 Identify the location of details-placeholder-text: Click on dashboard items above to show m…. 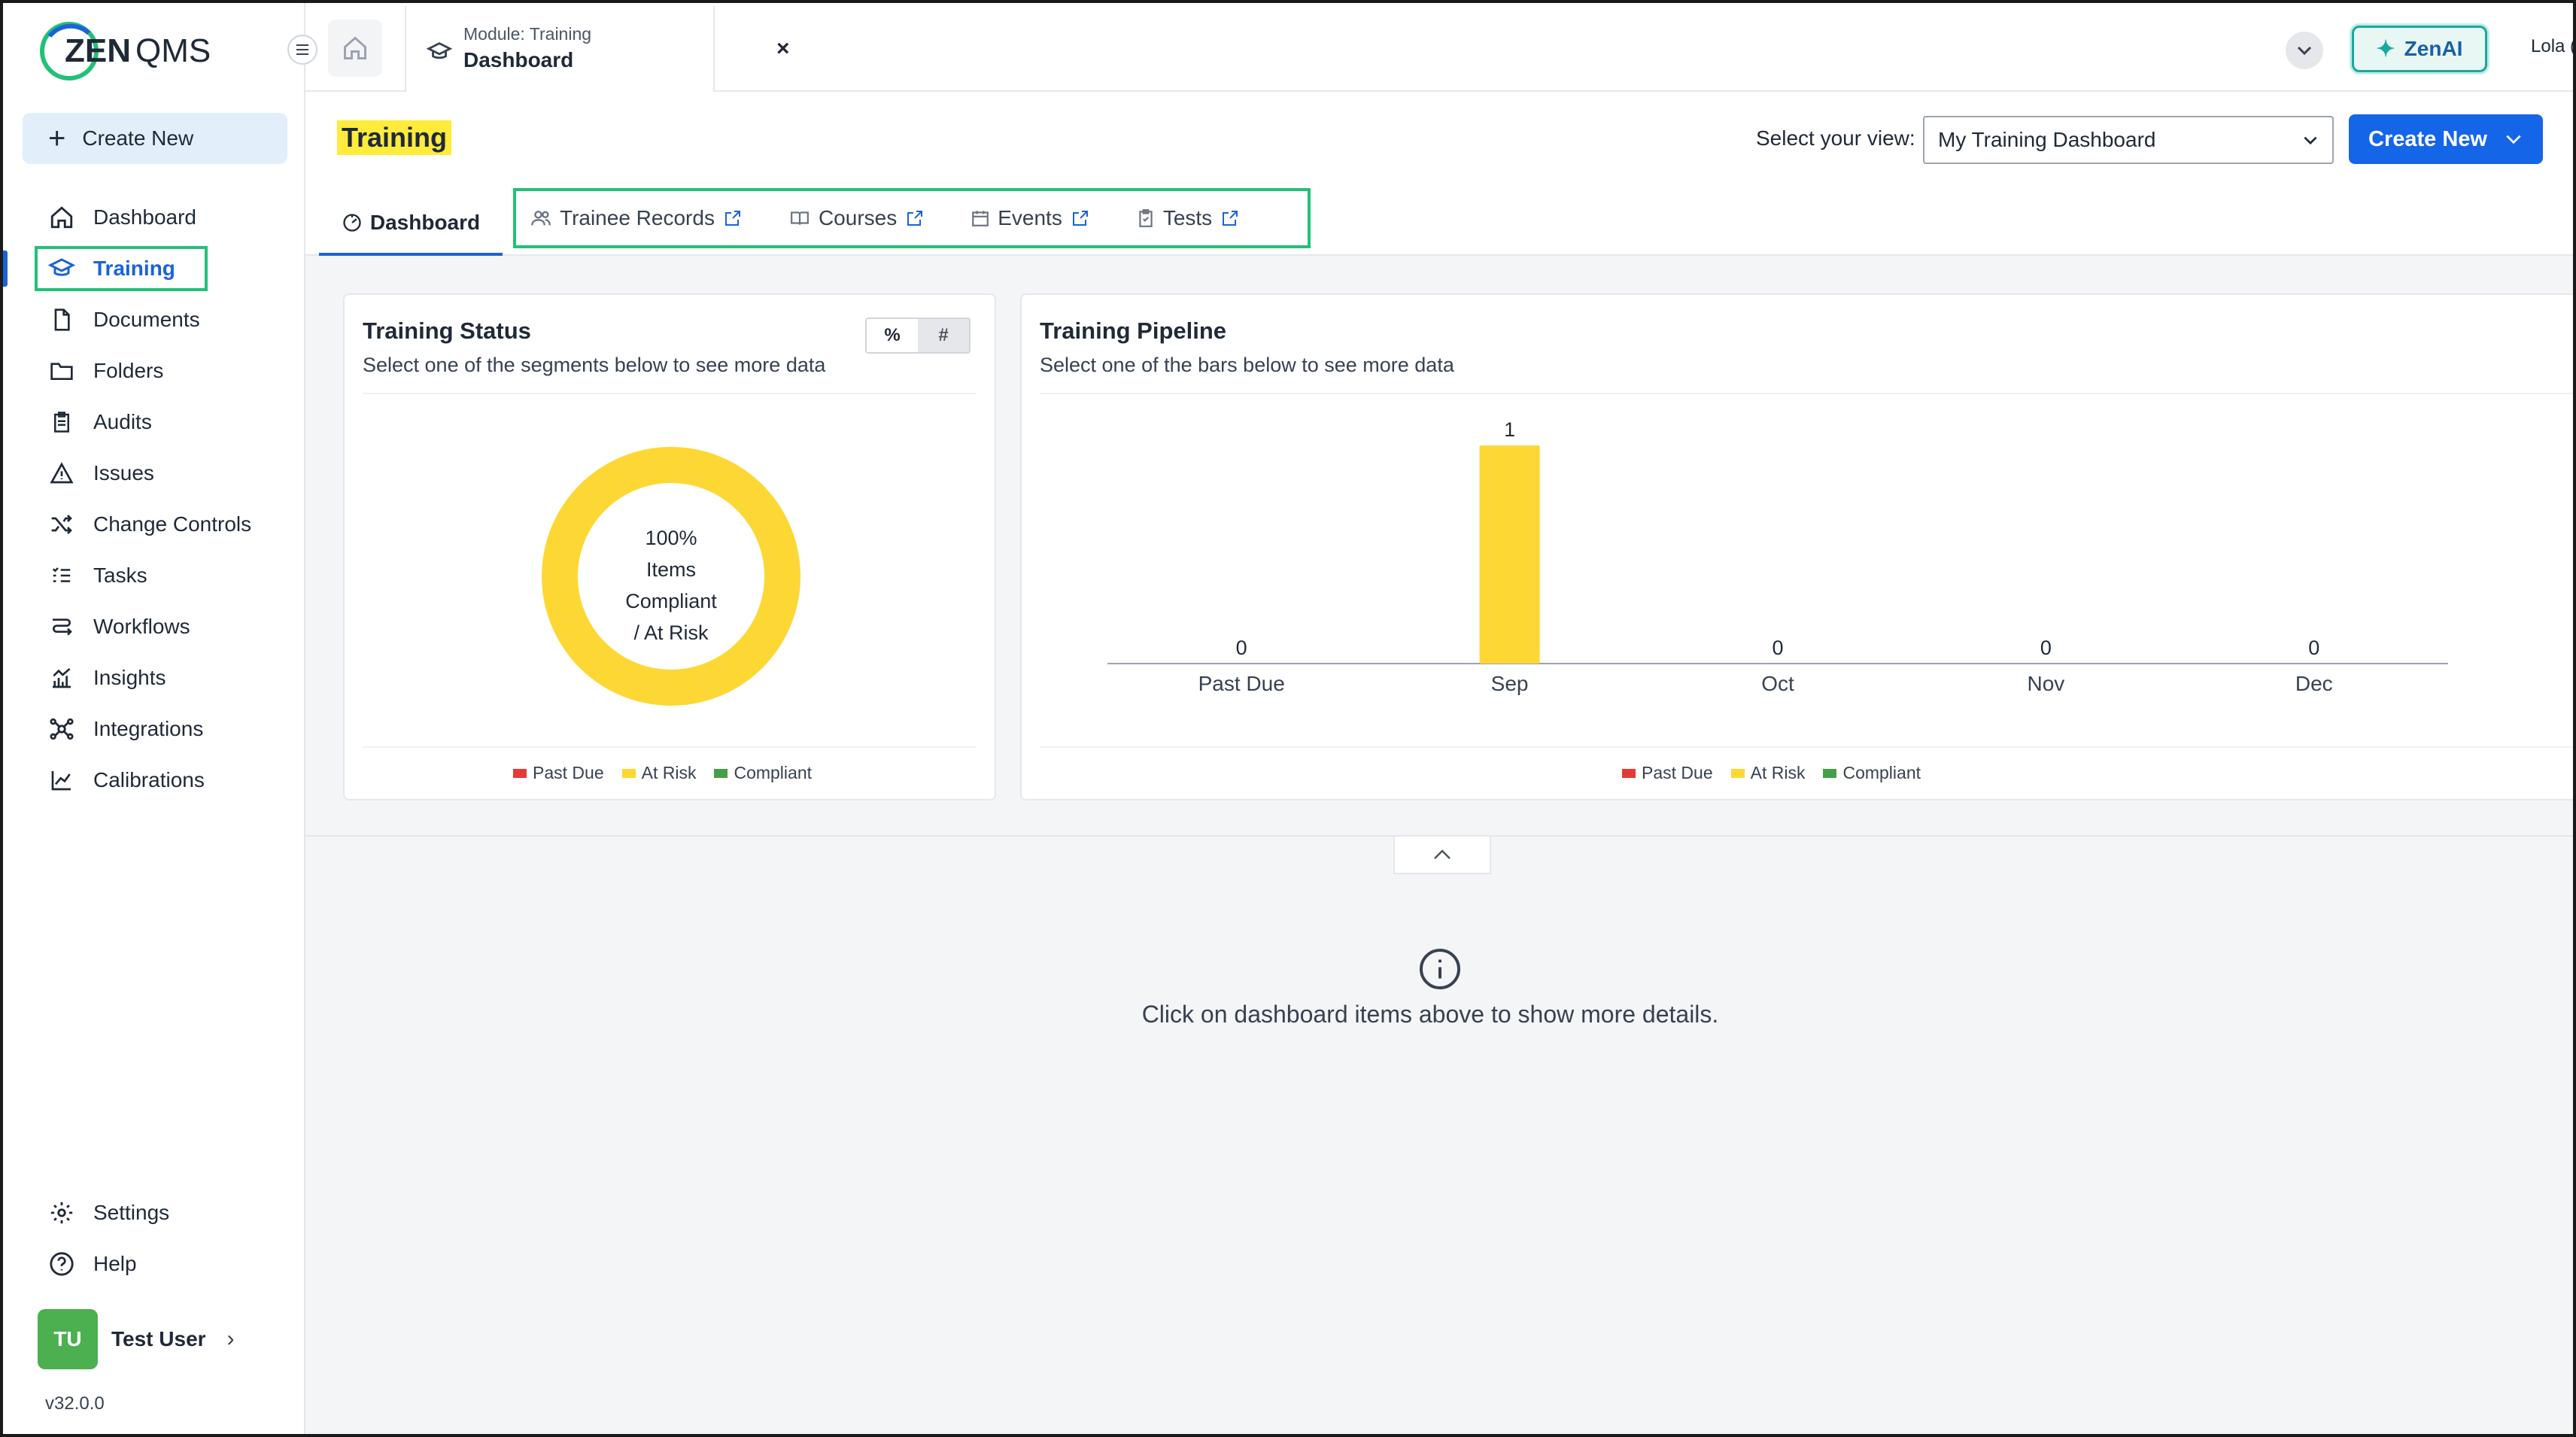
(1430, 1014).